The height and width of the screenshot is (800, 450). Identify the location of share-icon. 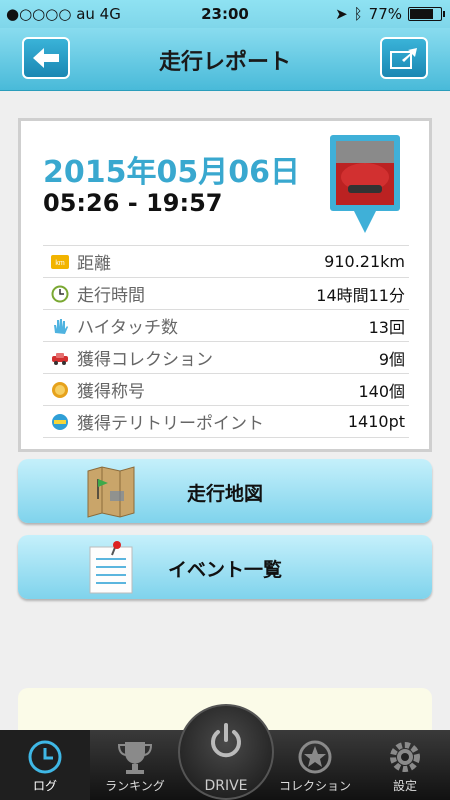
(403, 58).